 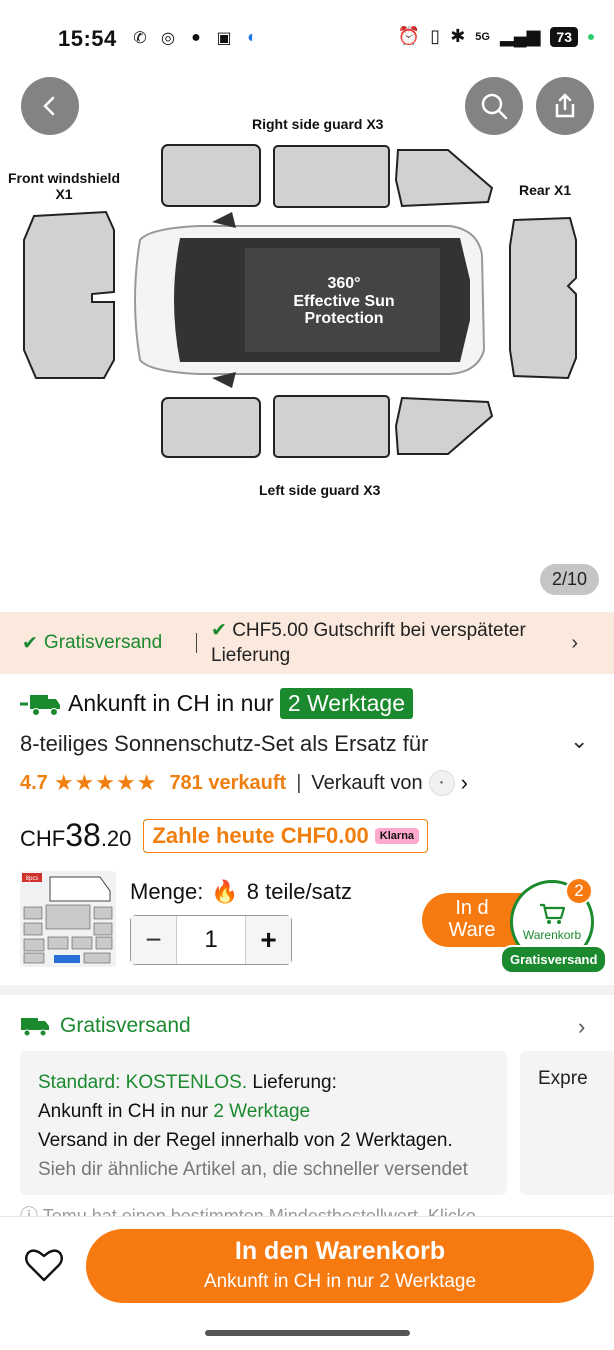 I want to click on label-left-side: Left side guard X3, so click(x=320, y=490).